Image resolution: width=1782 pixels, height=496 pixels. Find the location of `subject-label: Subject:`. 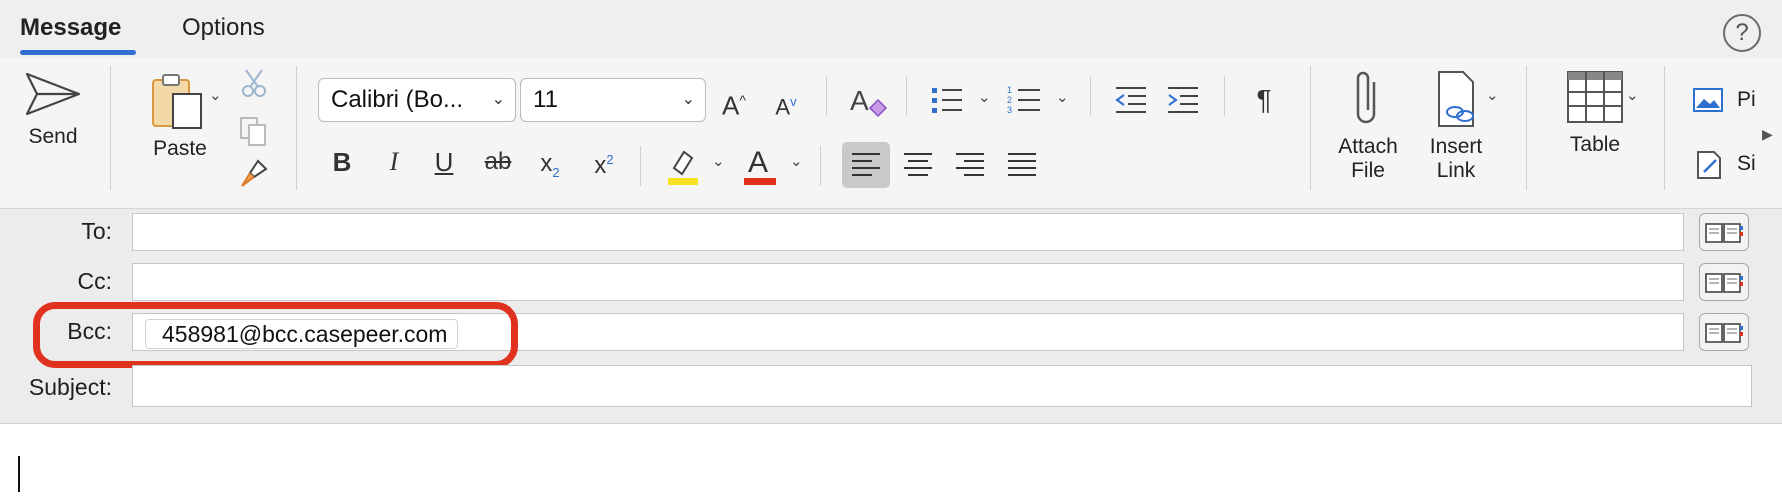

subject-label: Subject: is located at coordinates (70, 387).